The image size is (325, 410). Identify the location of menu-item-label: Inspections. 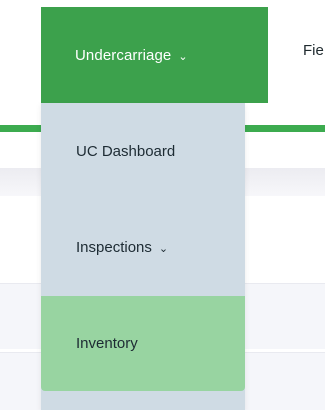
(114, 247).